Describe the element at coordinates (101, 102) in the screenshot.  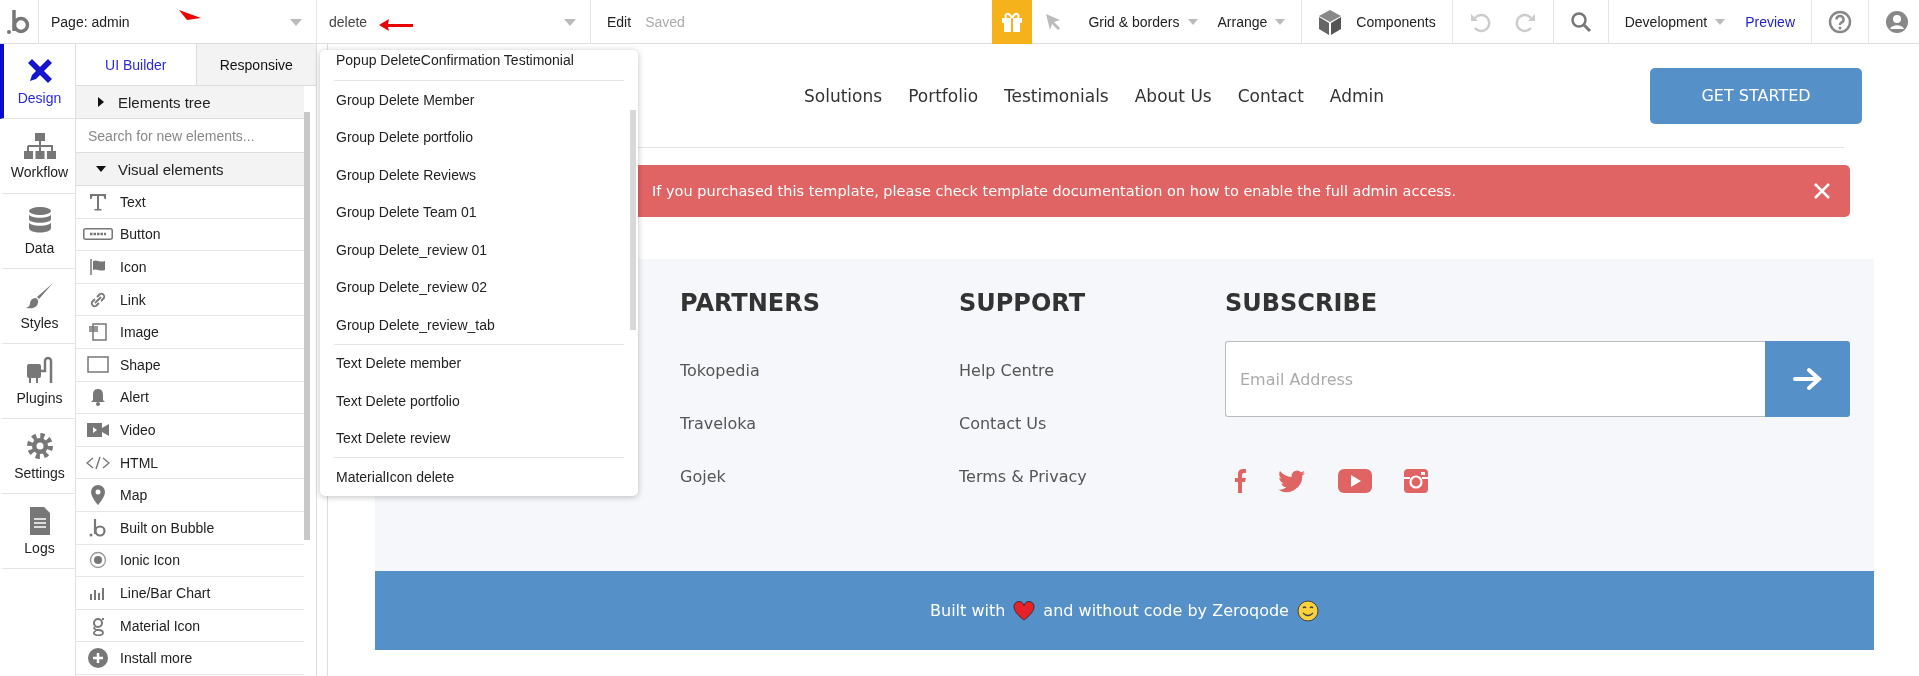
I see `disclosure-icon` at that location.